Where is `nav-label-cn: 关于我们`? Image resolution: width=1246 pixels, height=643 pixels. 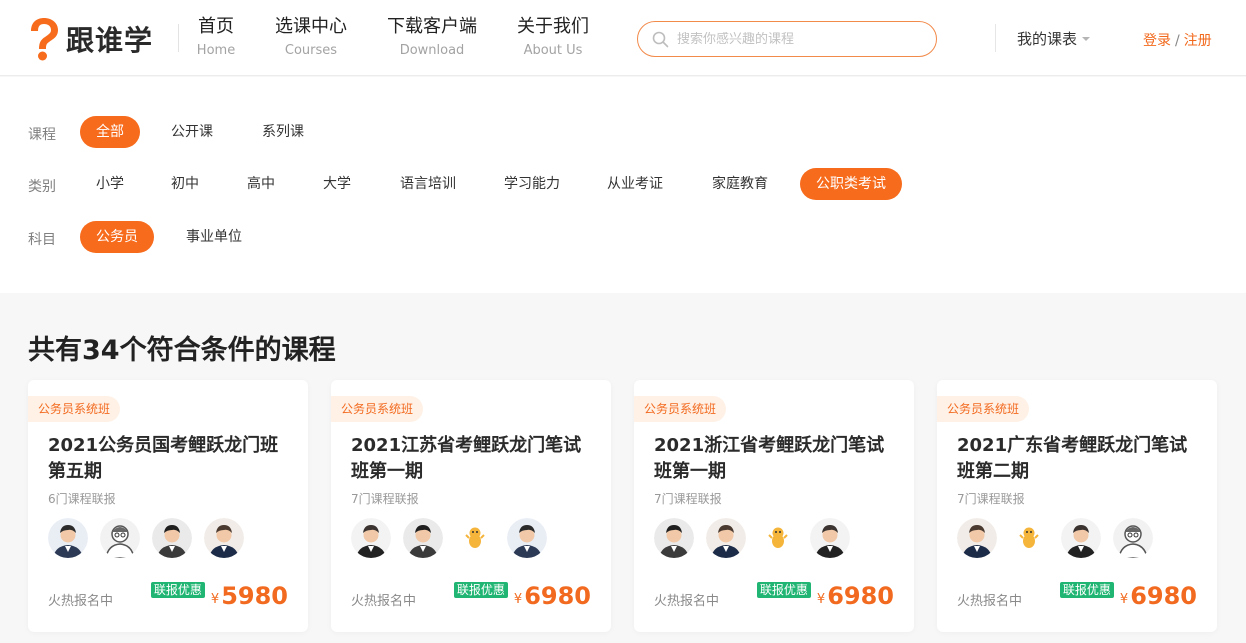
nav-label-cn: 关于我们 is located at coordinates (553, 27).